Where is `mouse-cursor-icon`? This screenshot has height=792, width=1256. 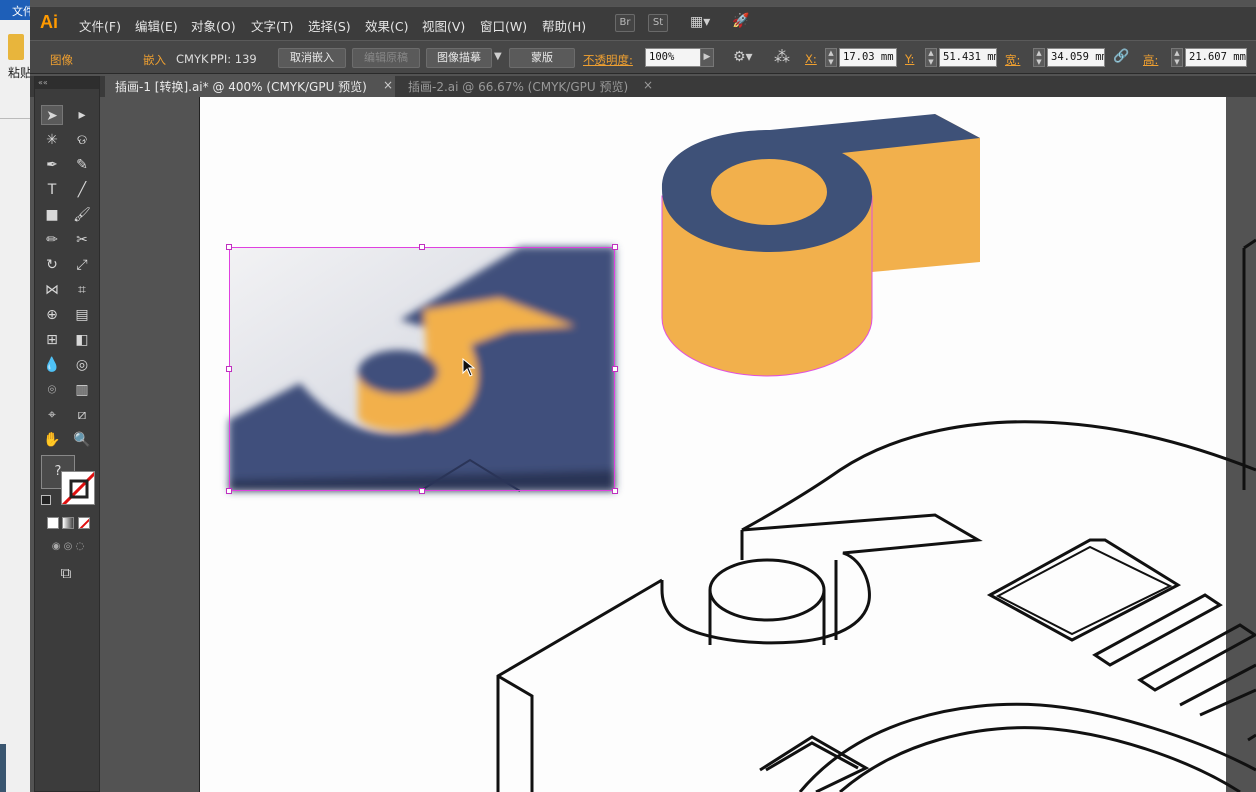
mouse-cursor-icon is located at coordinates (469, 367).